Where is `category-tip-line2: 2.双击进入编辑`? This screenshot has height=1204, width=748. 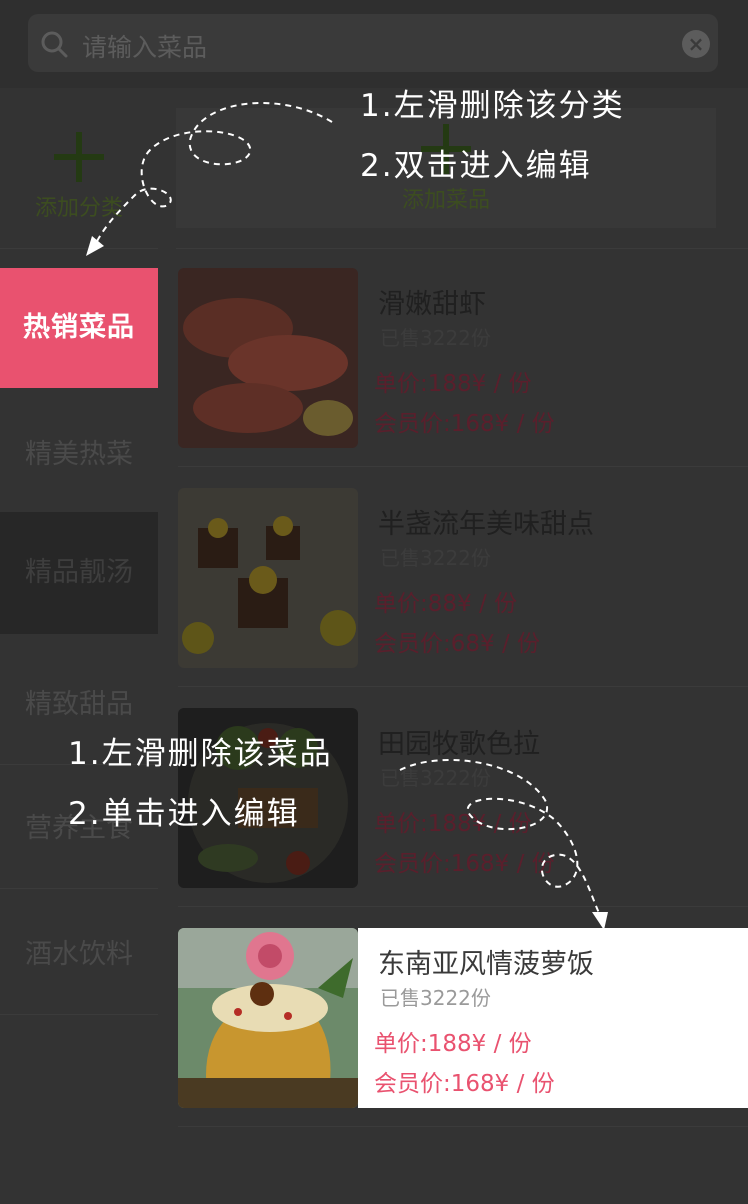 category-tip-line2: 2.双击进入编辑 is located at coordinates (476, 166).